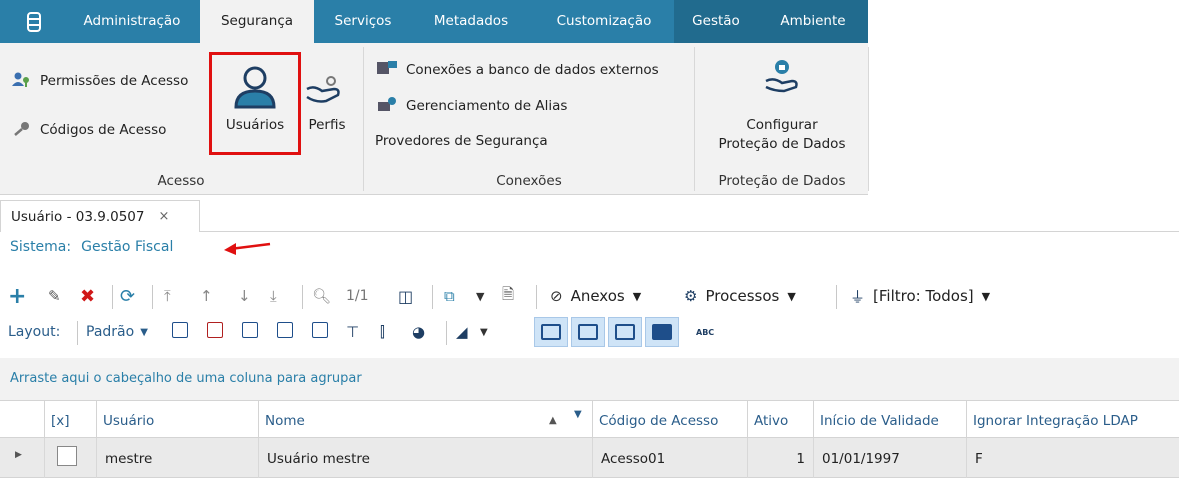 This screenshot has height=492, width=1179. Describe the element at coordinates (669, 419) in the screenshot. I see `column-header-codigo: Código de Acesso` at that location.